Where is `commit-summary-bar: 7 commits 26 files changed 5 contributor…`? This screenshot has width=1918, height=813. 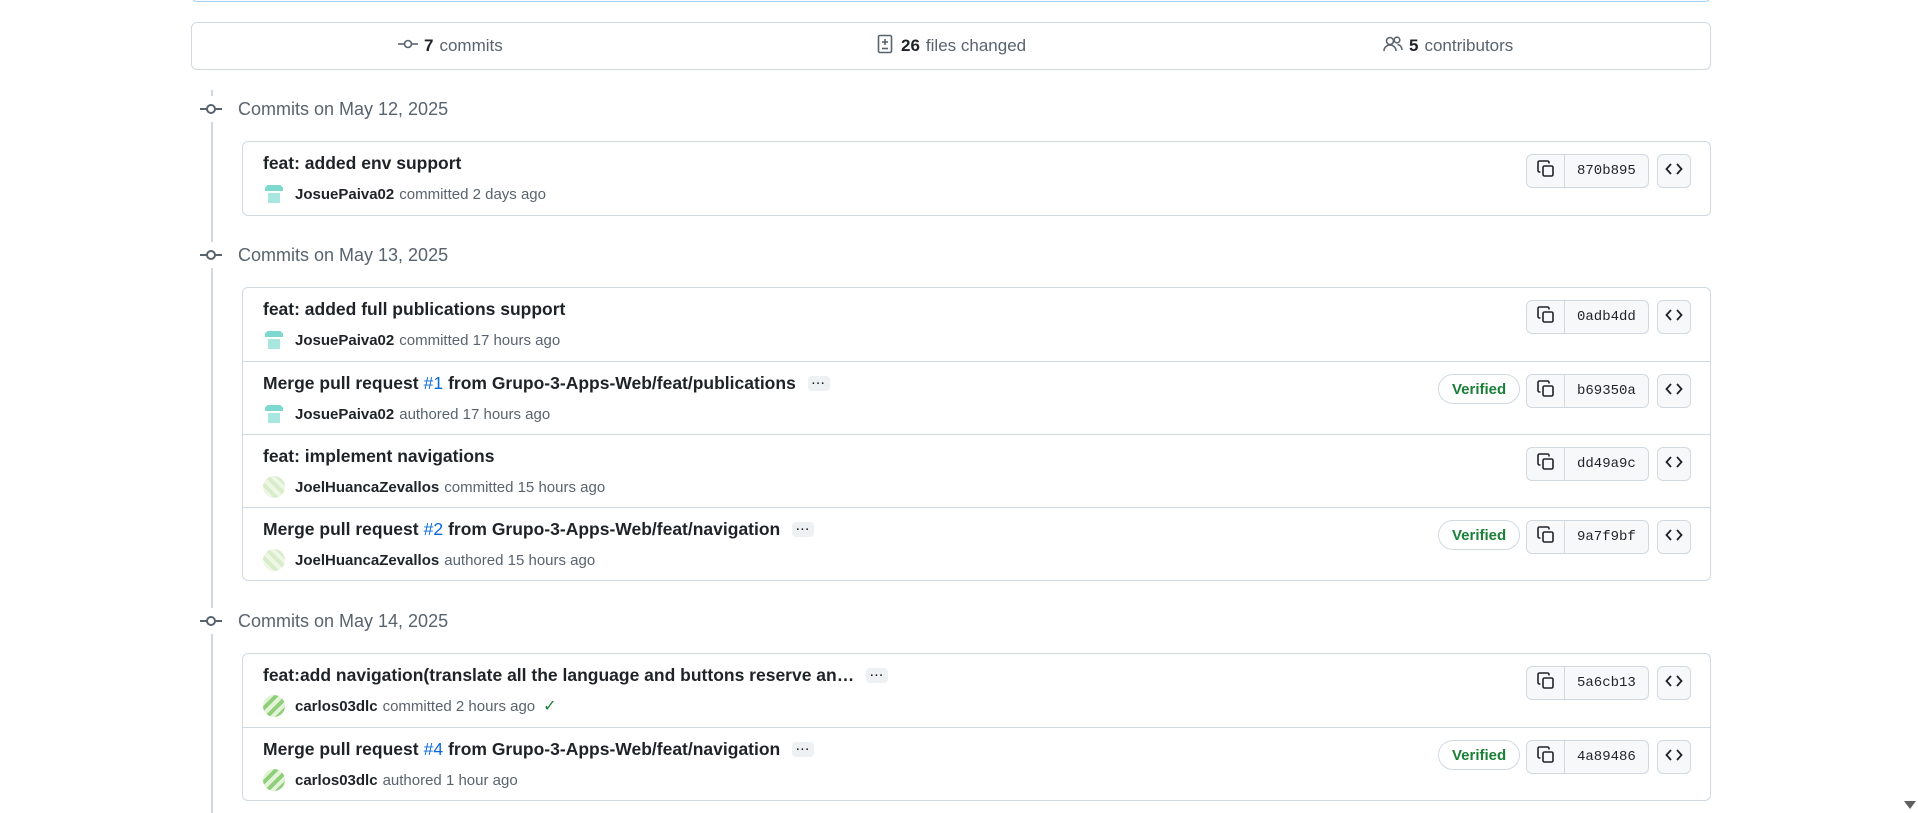 commit-summary-bar: 7 commits 26 files changed 5 contributor… is located at coordinates (951, 46).